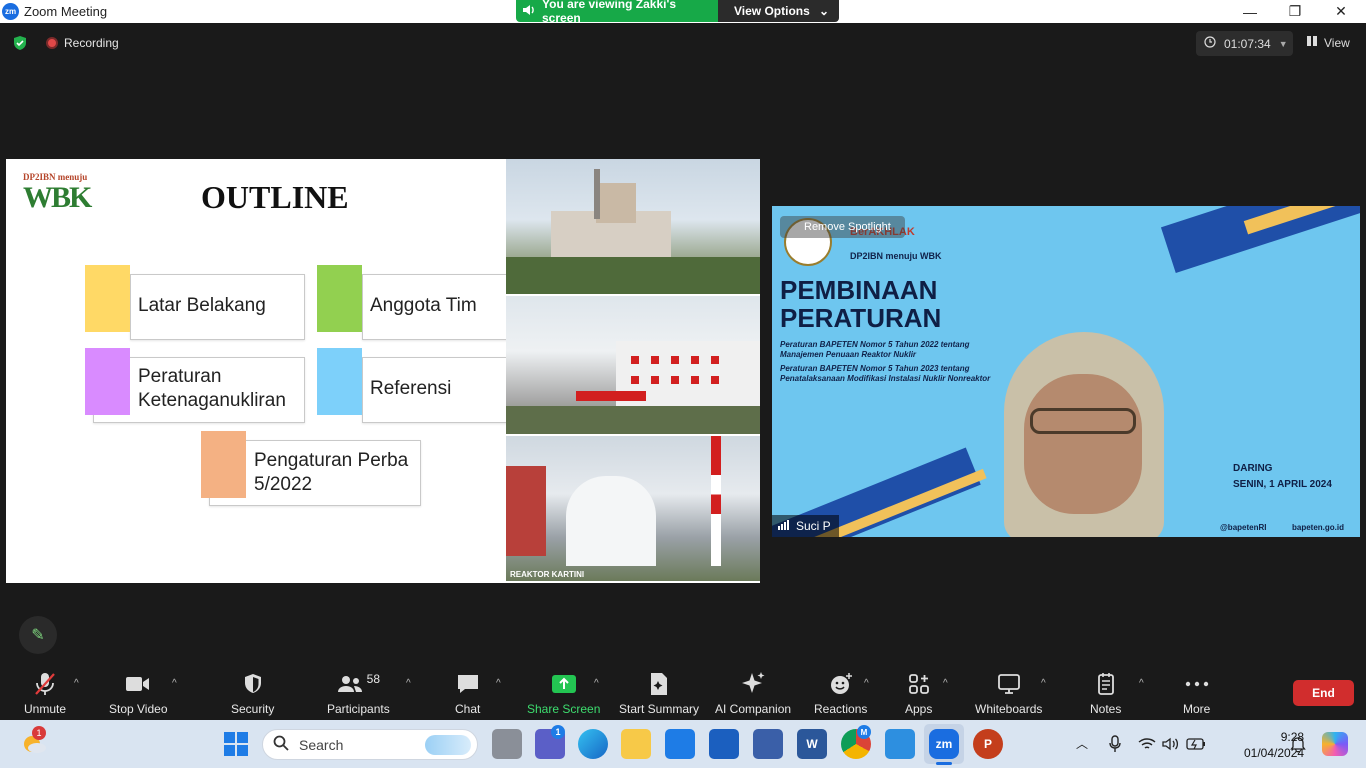 This screenshot has height=768, width=1366. I want to click on apps-button: Apps, so click(918, 693).